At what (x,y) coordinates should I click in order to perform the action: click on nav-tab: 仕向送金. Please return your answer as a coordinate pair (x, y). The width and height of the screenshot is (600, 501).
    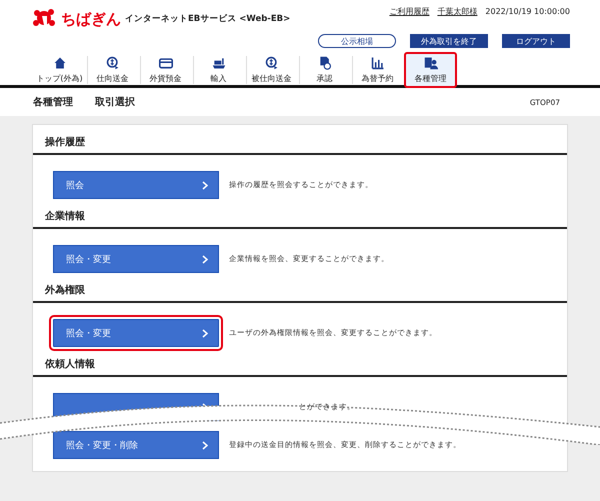
    Looking at the image, I should click on (112, 70).